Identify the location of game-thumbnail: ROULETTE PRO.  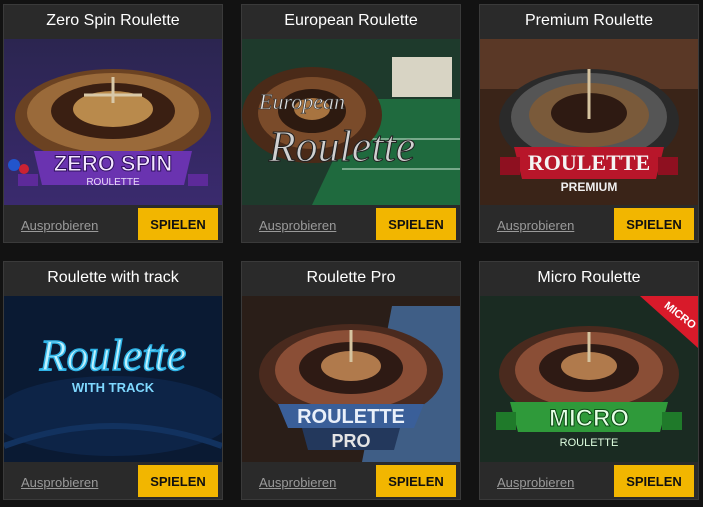
(351, 379).